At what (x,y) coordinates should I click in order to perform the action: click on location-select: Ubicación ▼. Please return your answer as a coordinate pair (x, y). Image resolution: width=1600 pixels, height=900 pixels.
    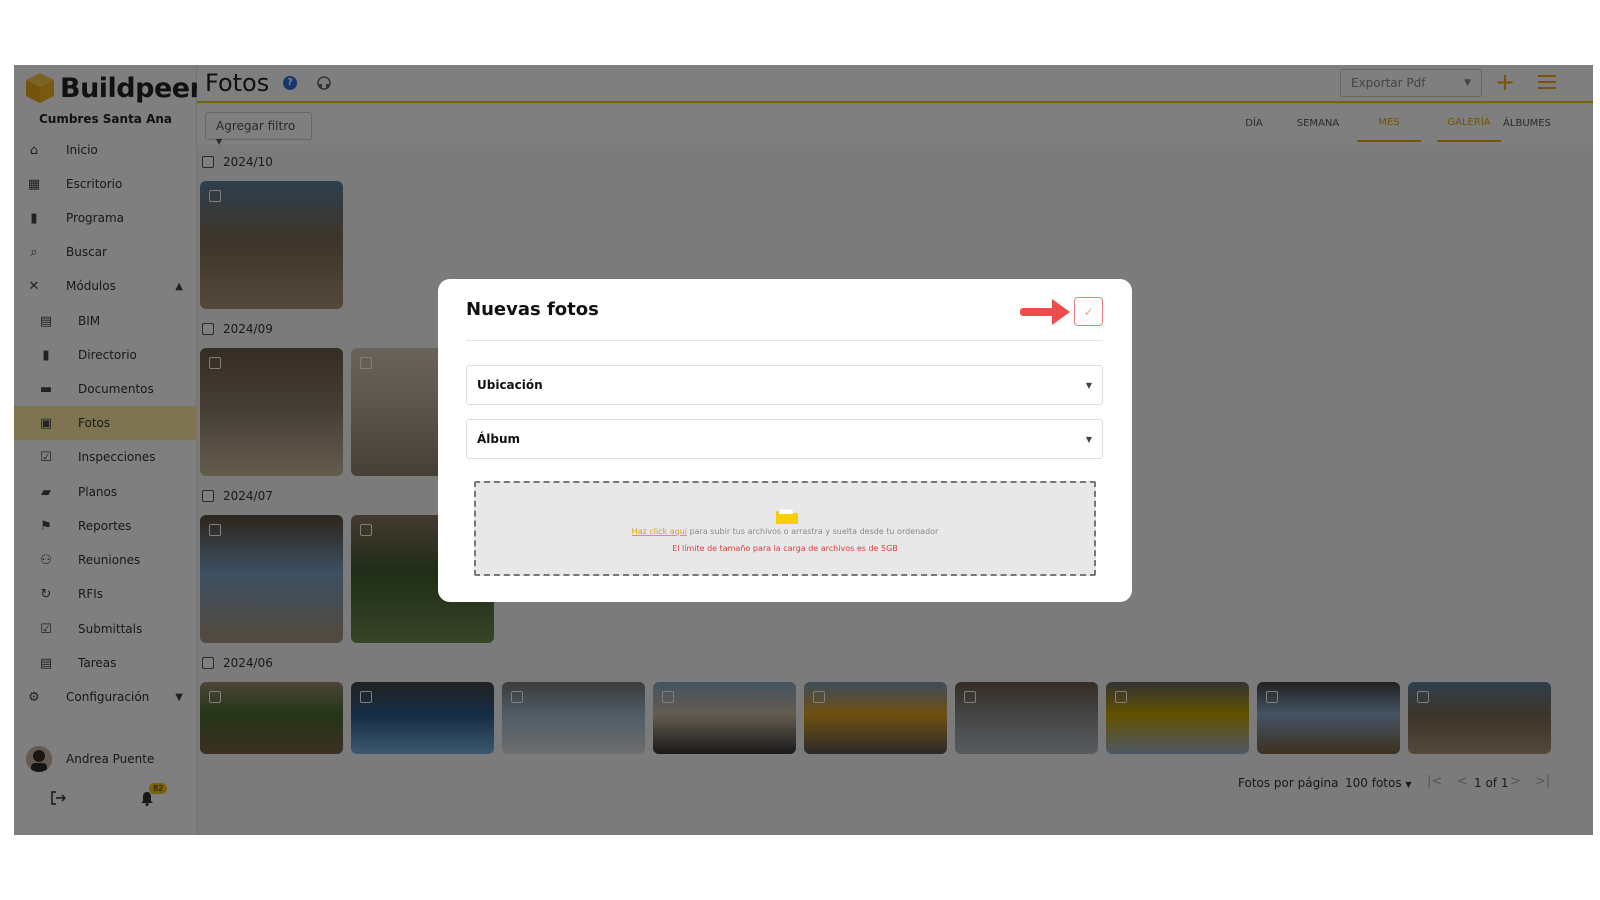
    Looking at the image, I should click on (784, 385).